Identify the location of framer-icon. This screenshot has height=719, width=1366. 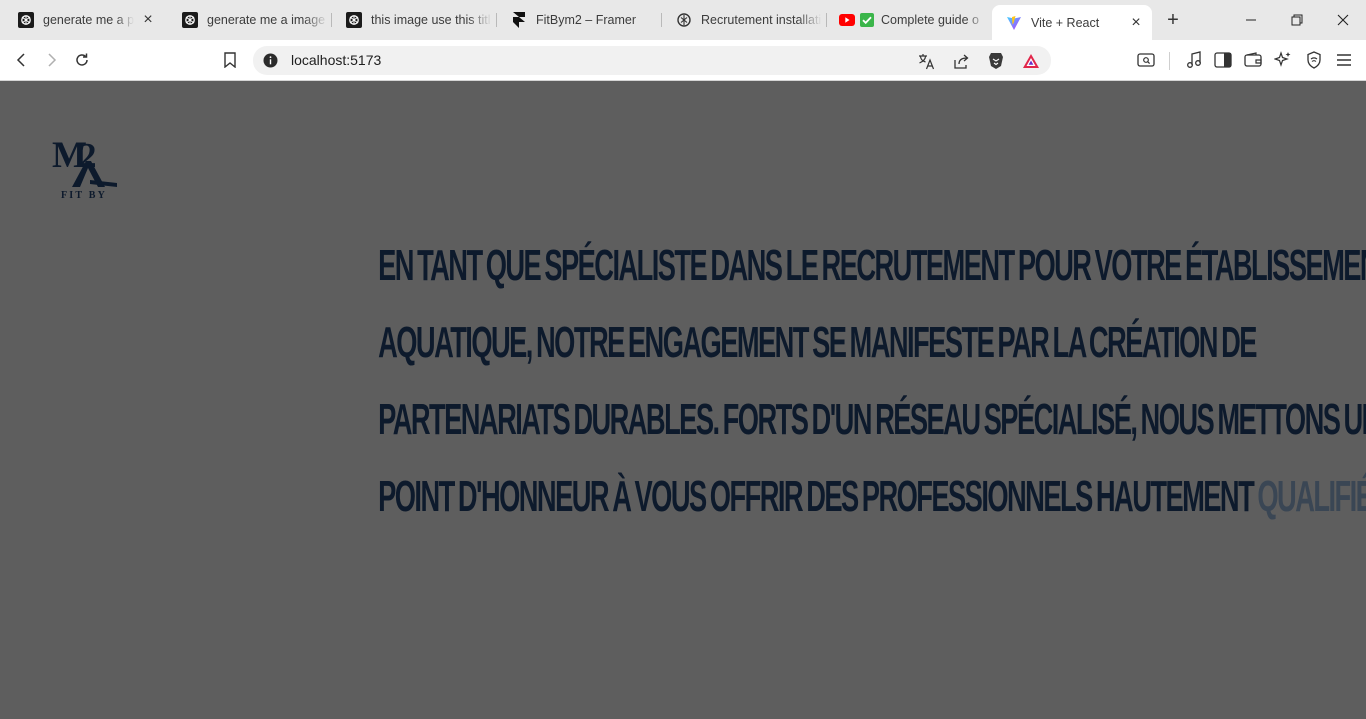
(519, 20).